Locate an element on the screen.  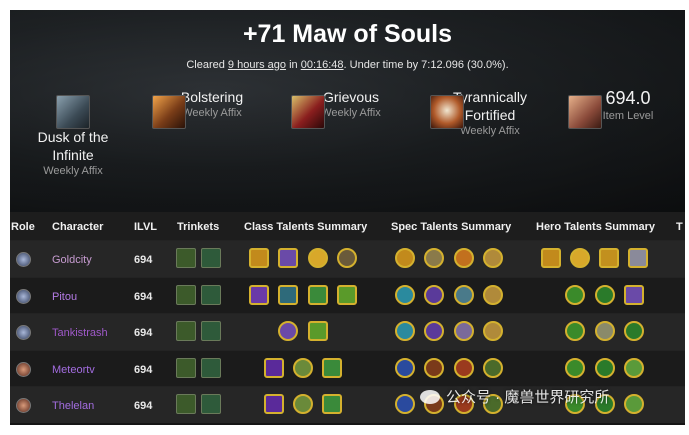
table-row: Meteortv 694 is located at coordinates (347, 367).